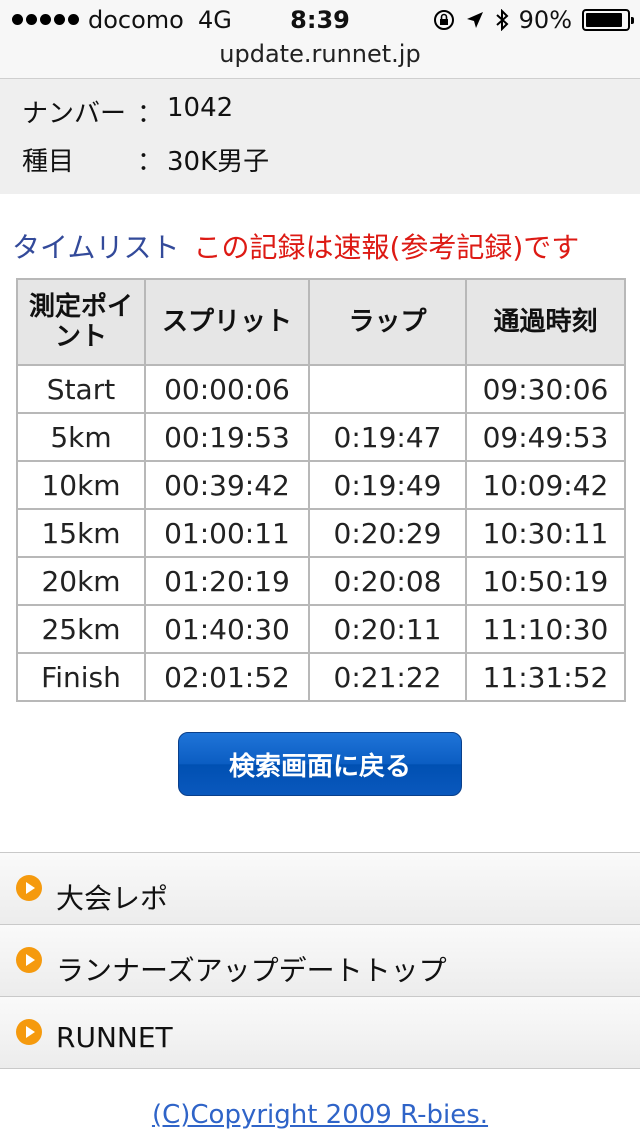 This screenshot has height=1136, width=640. I want to click on cell-split: 02:01:52, so click(227, 677).